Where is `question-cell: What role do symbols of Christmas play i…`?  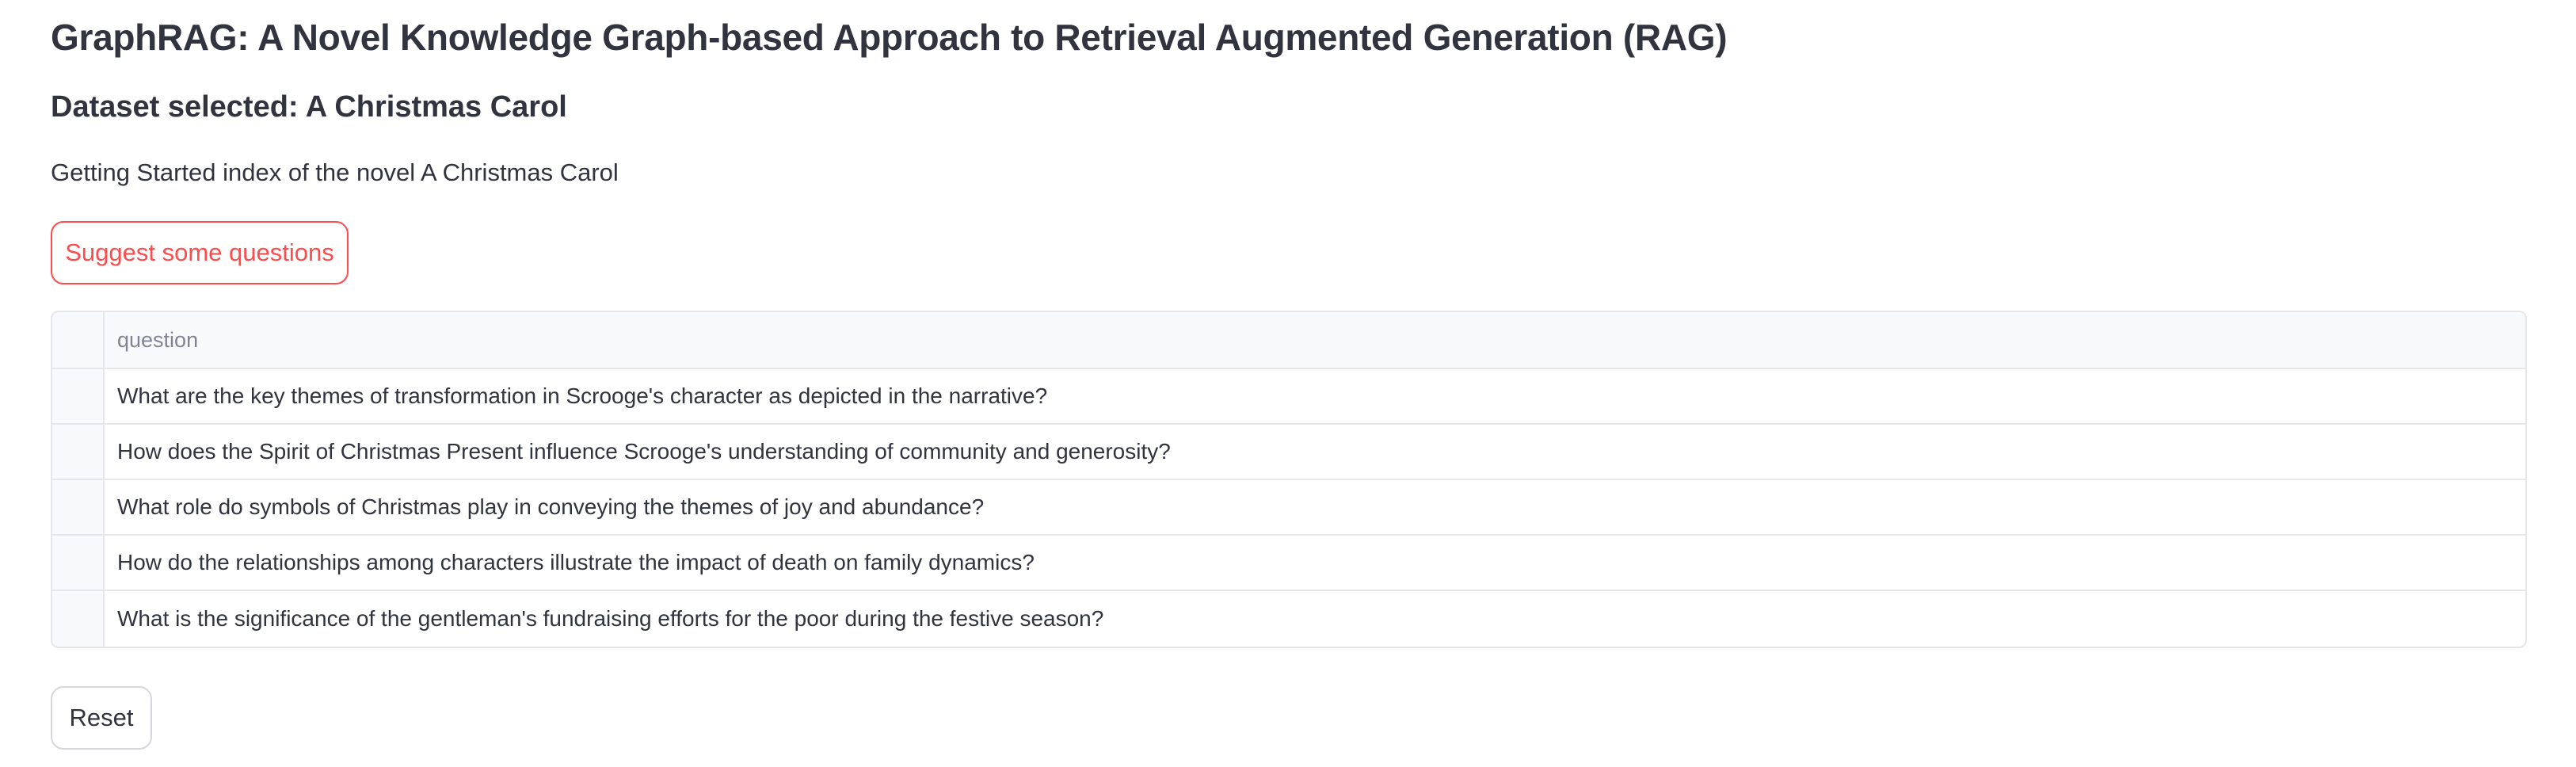 question-cell: What role do symbols of Christmas play i… is located at coordinates (1315, 507).